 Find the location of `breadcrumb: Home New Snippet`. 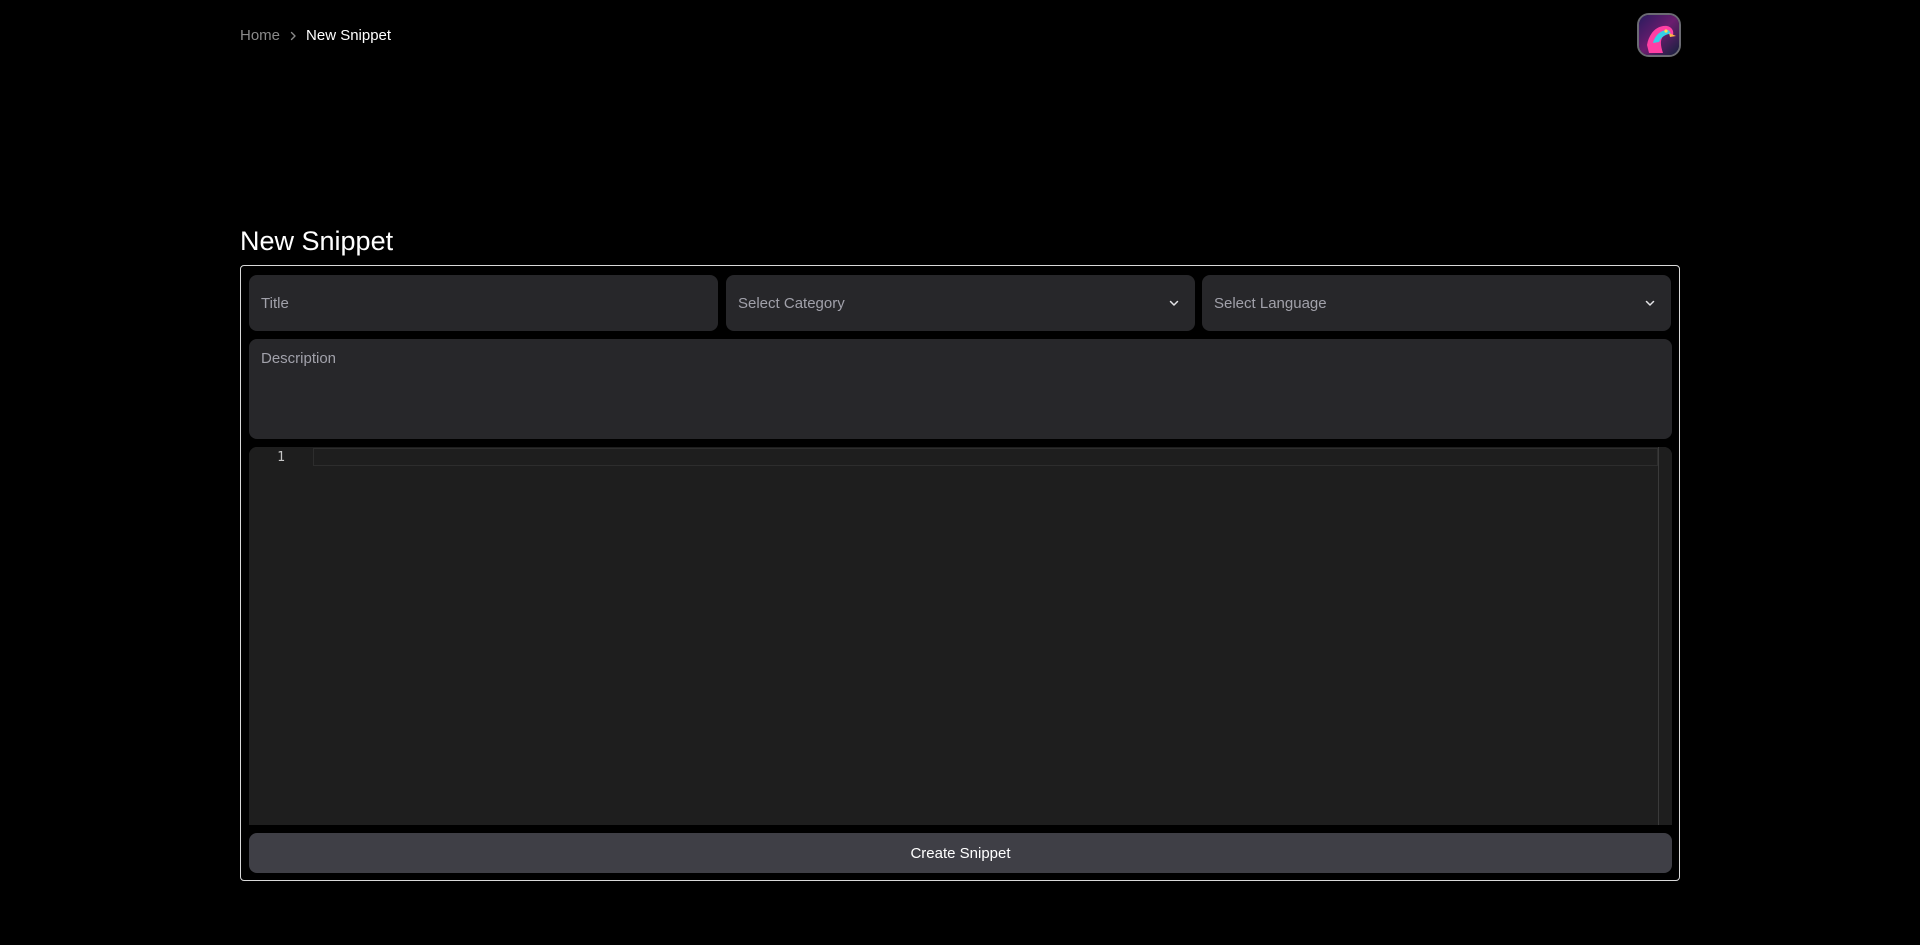

breadcrumb: Home New Snippet is located at coordinates (315, 36).